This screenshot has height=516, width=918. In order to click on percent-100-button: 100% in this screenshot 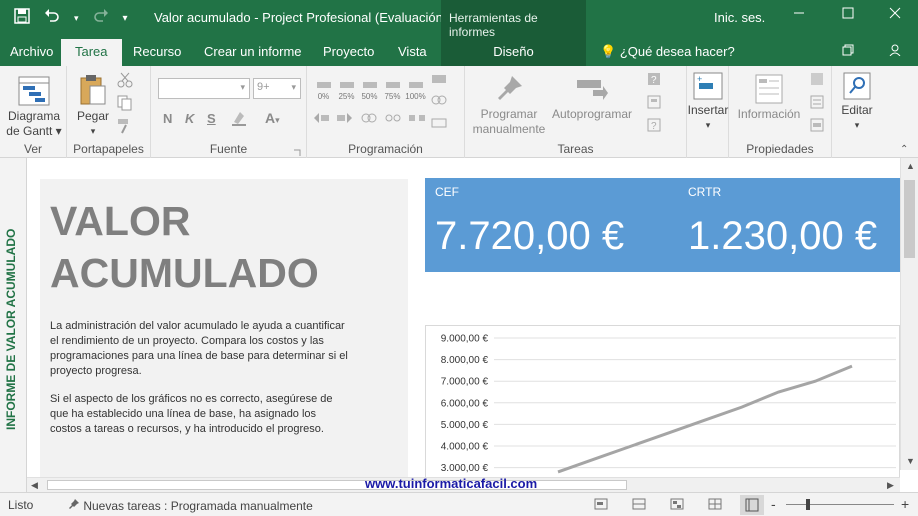, I will do `click(415, 89)`.